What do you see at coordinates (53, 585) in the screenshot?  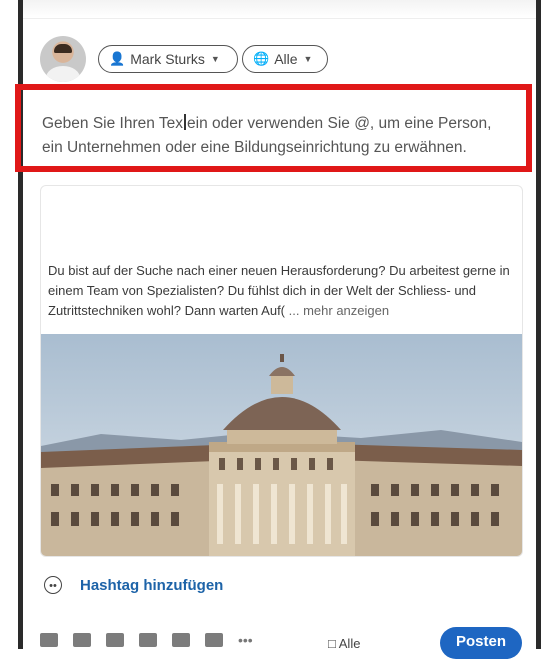 I see `smiley-icon: ••` at bounding box center [53, 585].